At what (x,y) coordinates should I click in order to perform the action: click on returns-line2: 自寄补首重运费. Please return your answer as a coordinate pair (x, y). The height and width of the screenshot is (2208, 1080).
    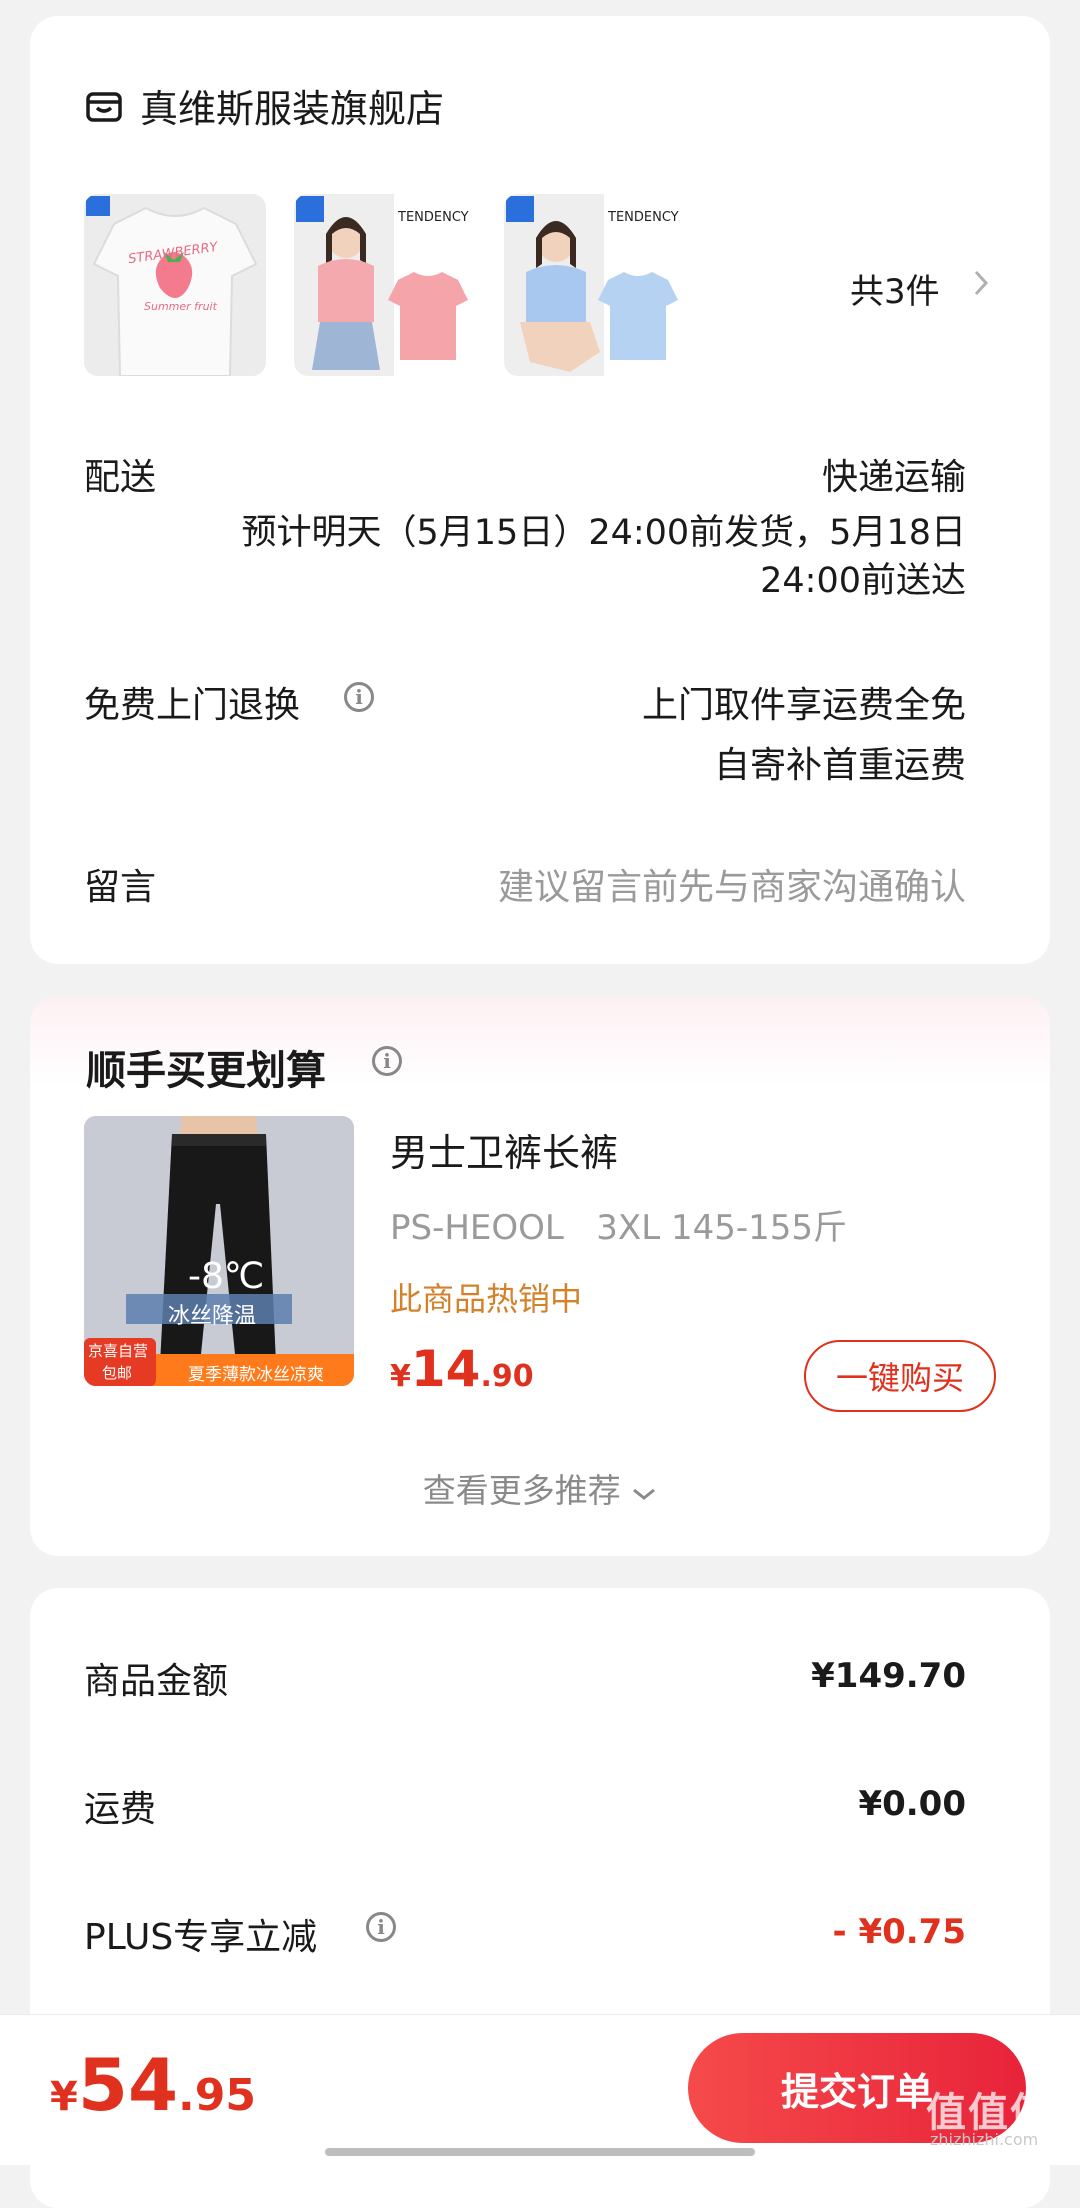
    Looking at the image, I should click on (839, 765).